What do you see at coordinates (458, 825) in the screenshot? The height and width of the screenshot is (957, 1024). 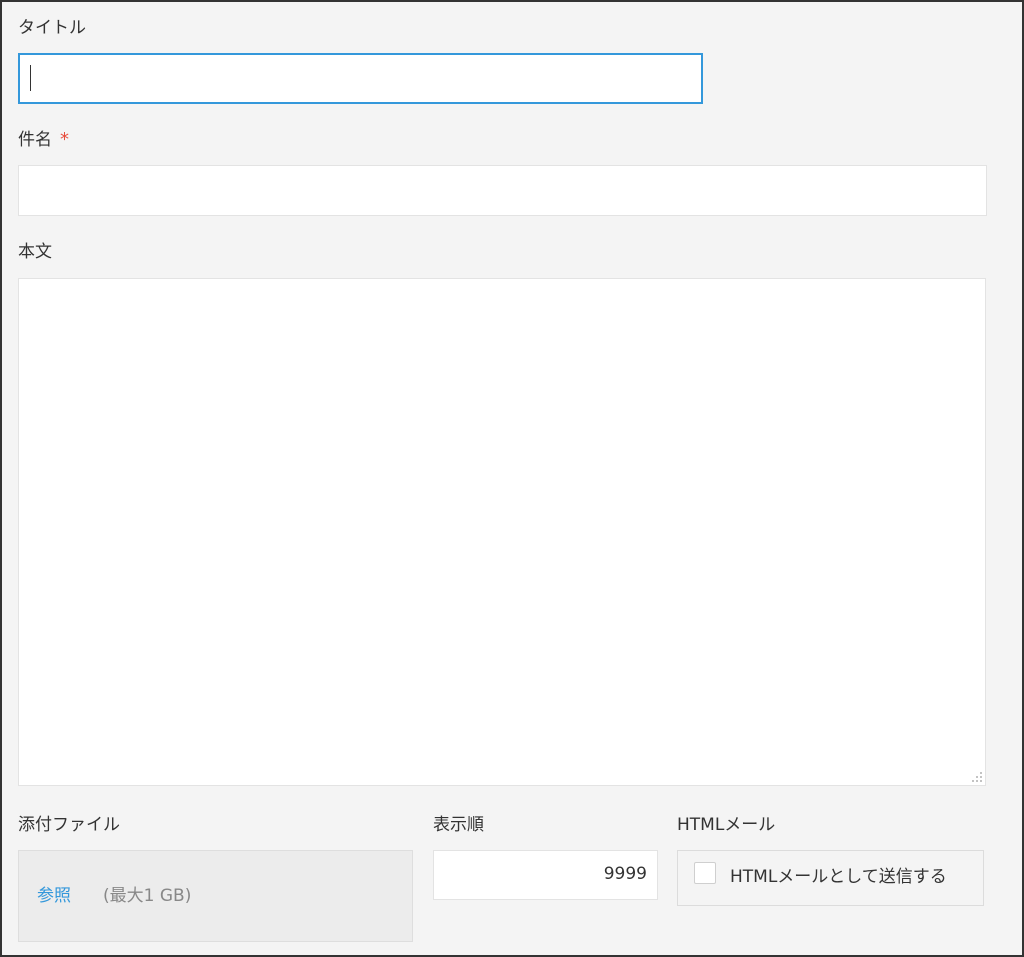 I see `display-order-label: 表示順` at bounding box center [458, 825].